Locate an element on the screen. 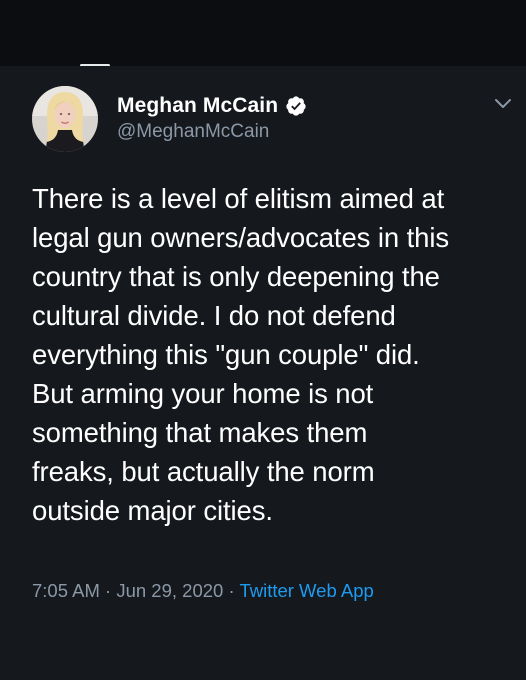 The image size is (526, 680). tweet-date: Jun 29, 2020 is located at coordinates (169, 590).